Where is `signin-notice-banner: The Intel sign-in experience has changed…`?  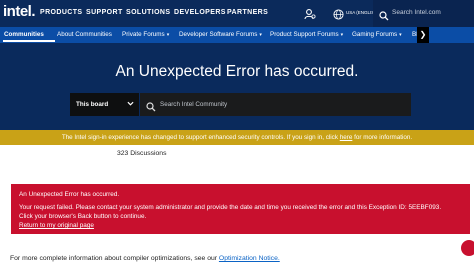 signin-notice-banner: The Intel sign-in experience has changed… is located at coordinates (237, 137).